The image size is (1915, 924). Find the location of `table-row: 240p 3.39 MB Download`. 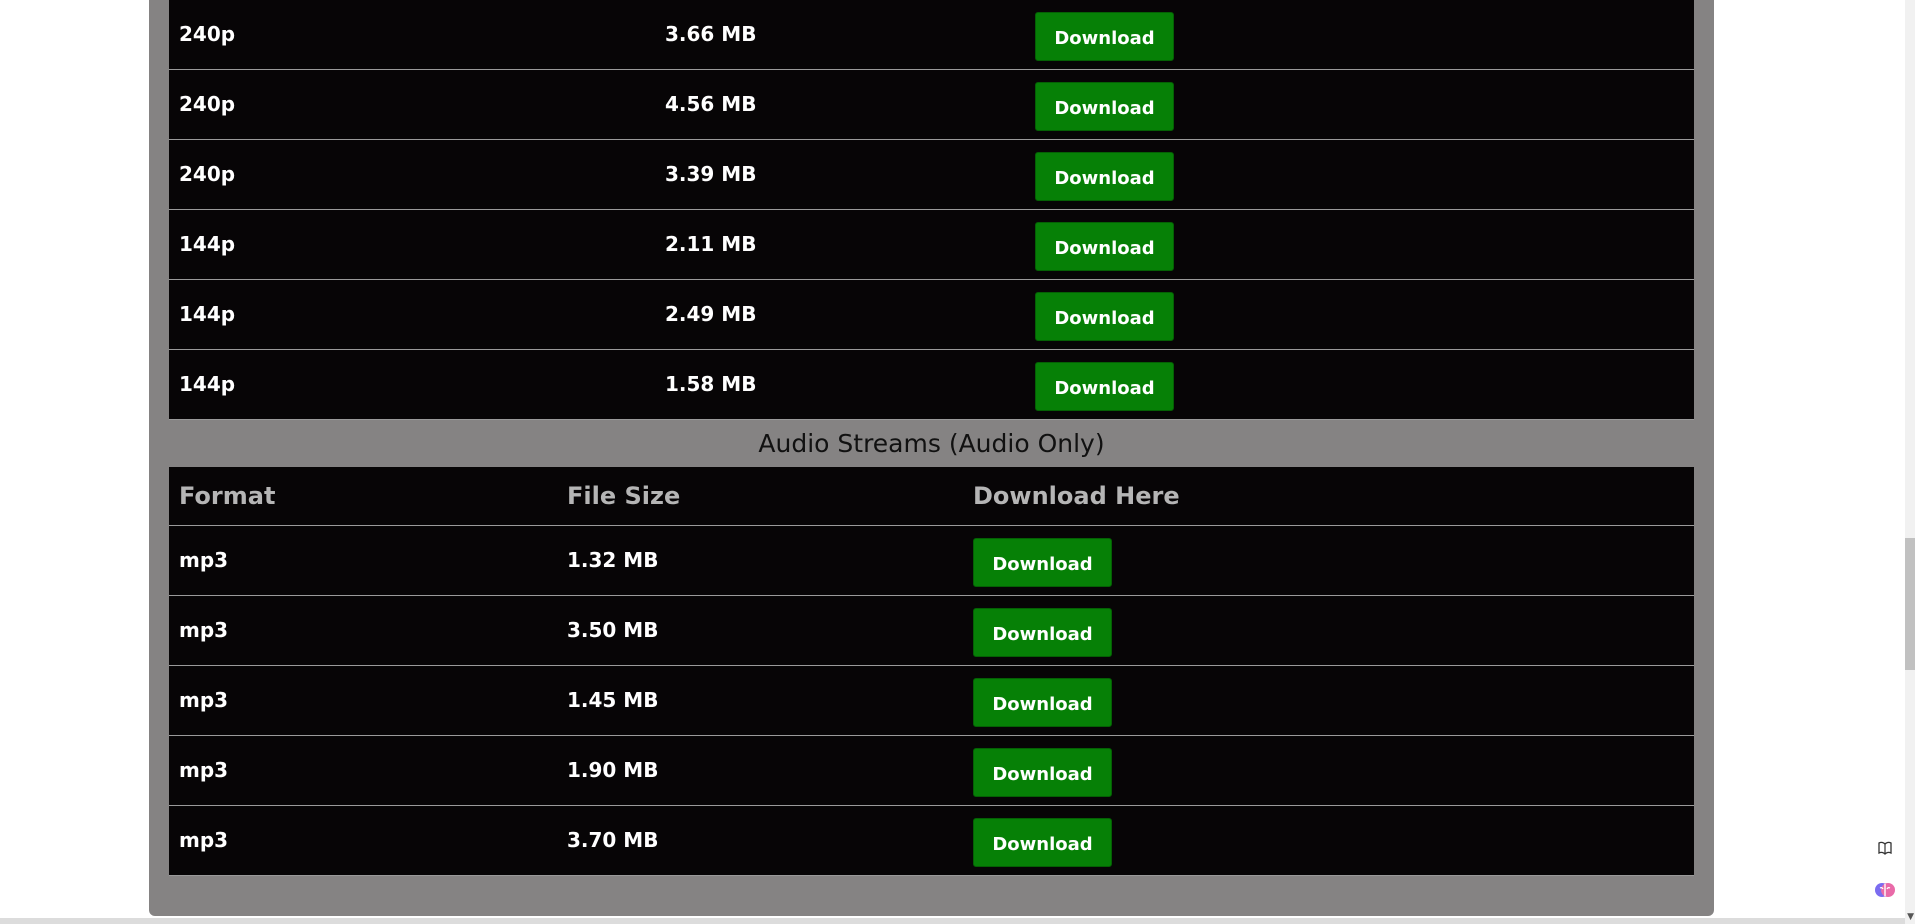

table-row: 240p 3.39 MB Download is located at coordinates (931, 175).